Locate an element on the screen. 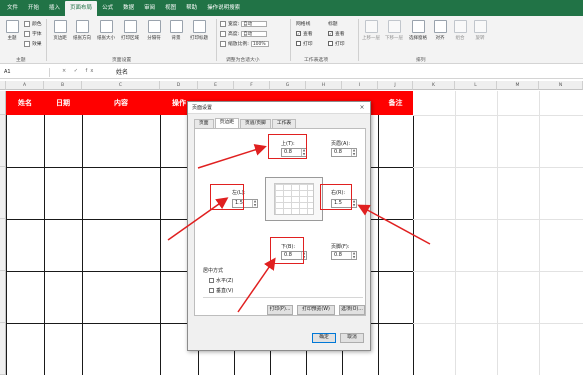 This screenshot has height=375, width=583. arrow-to-left-margin is located at coordinates (198, 219).